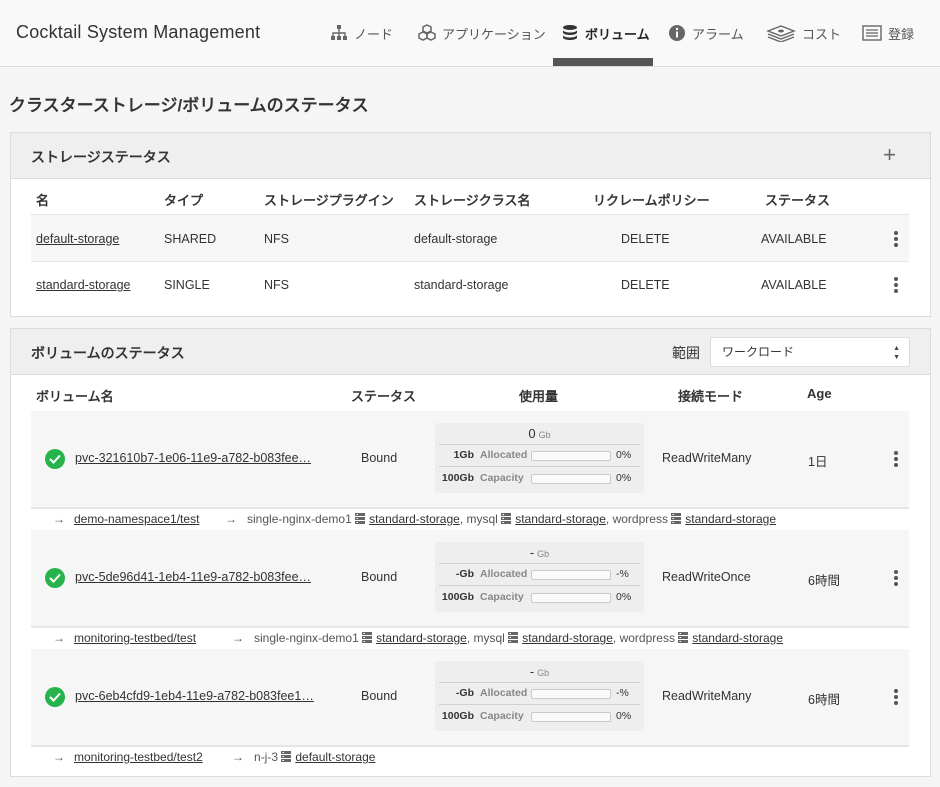 This screenshot has width=940, height=787. I want to click on nav-volumes: ボリューム, so click(605, 33).